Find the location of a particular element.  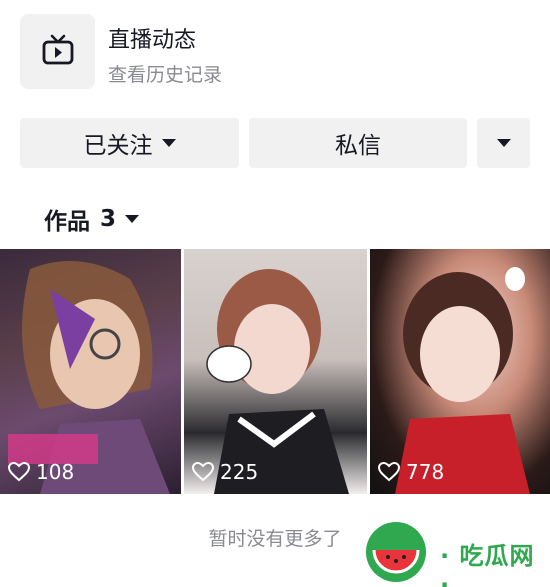

followed-button: 已关注 is located at coordinates (129, 143).